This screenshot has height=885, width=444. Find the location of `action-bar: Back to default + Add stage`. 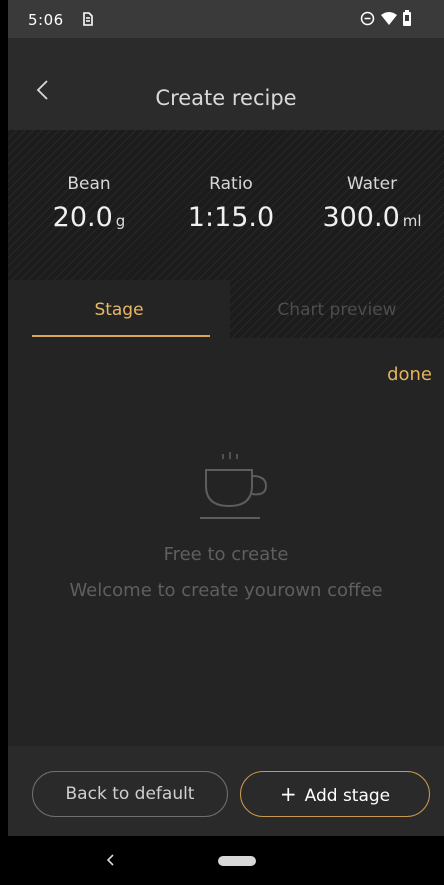

action-bar: Back to default + Add stage is located at coordinates (226, 791).